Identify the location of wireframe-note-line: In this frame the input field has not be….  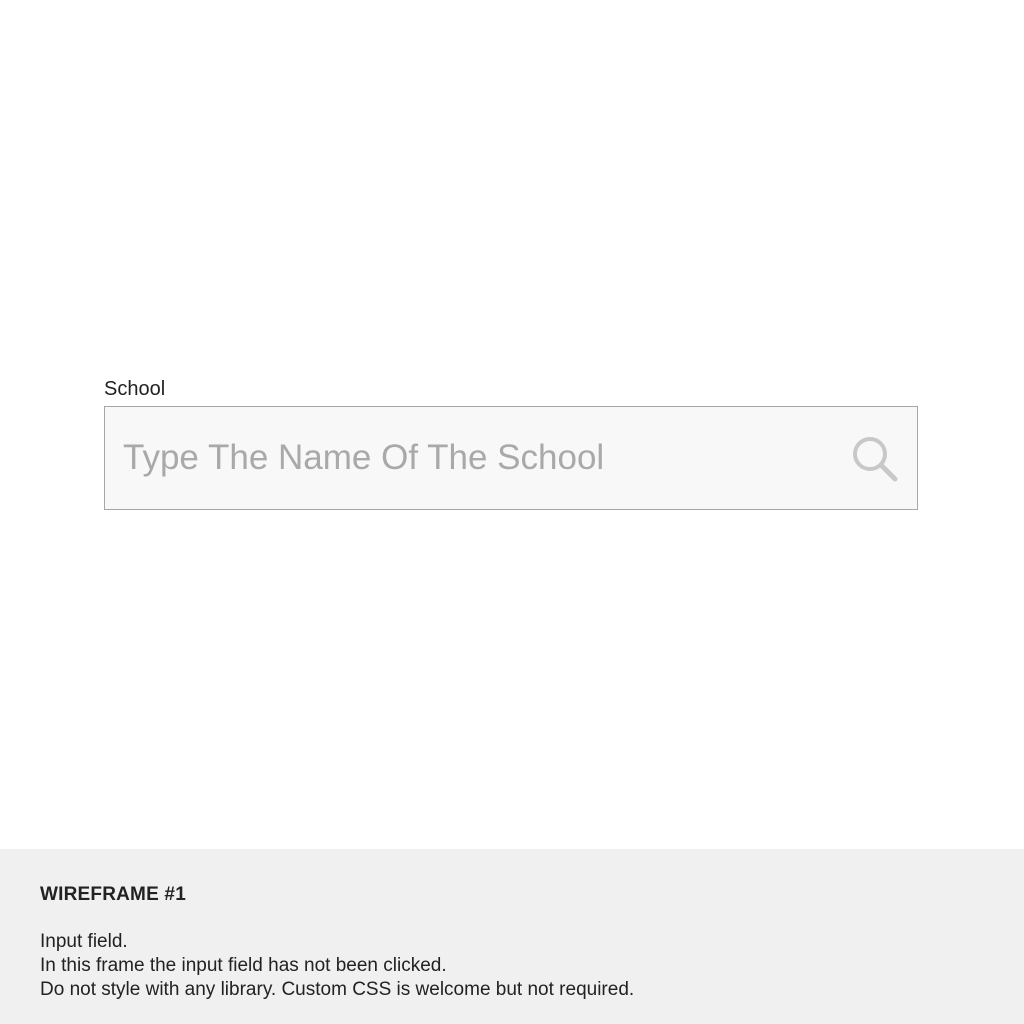
(243, 965).